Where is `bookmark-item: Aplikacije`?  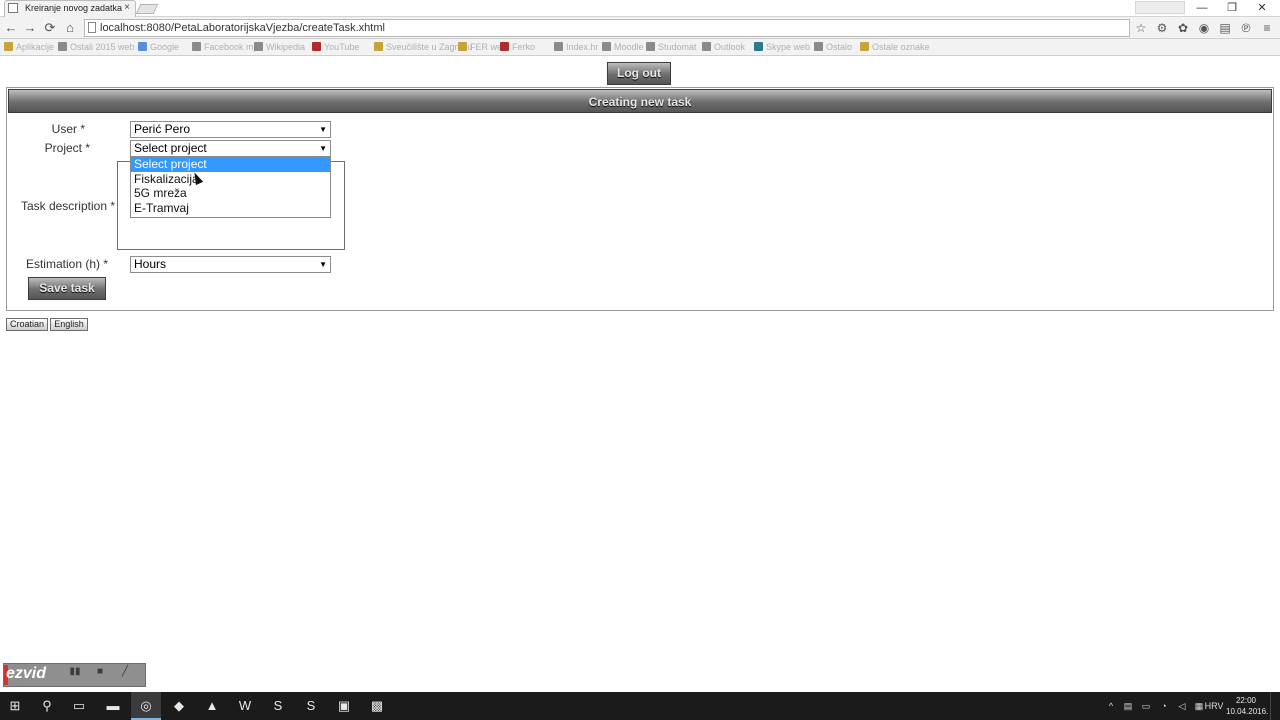 bookmark-item: Aplikacije is located at coordinates (30, 47).